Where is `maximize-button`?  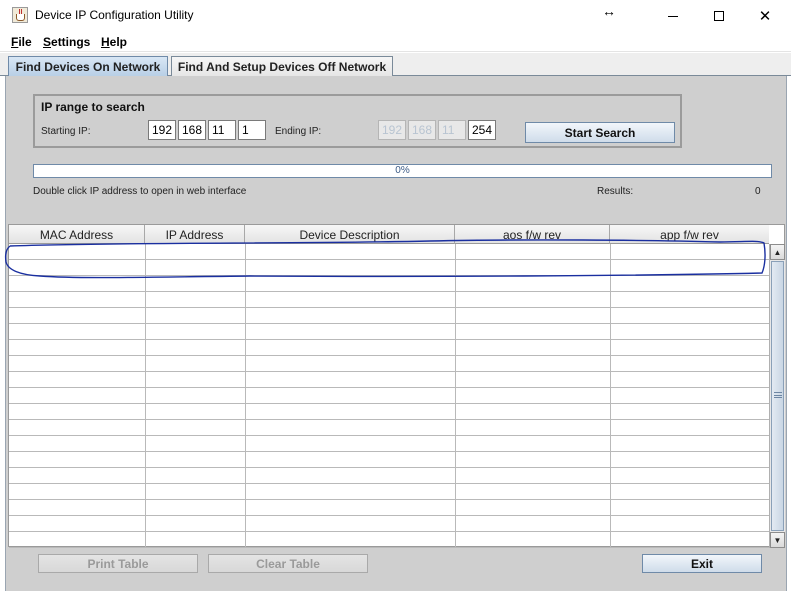 maximize-button is located at coordinates (719, 16).